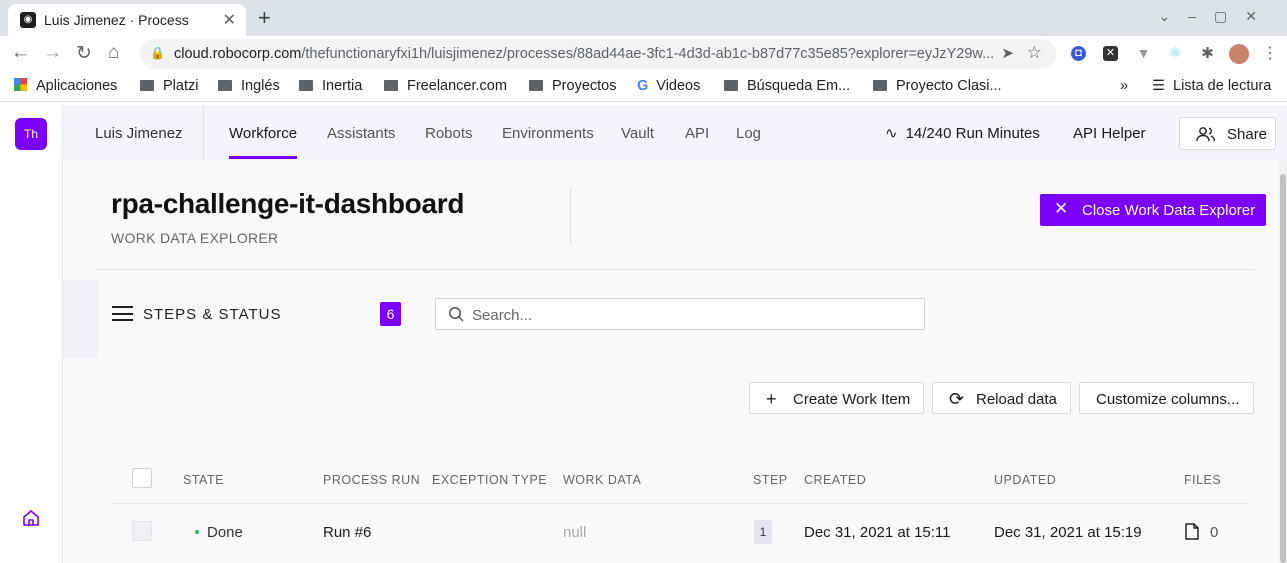  Describe the element at coordinates (225, 532) in the screenshot. I see `row-state: Done` at that location.